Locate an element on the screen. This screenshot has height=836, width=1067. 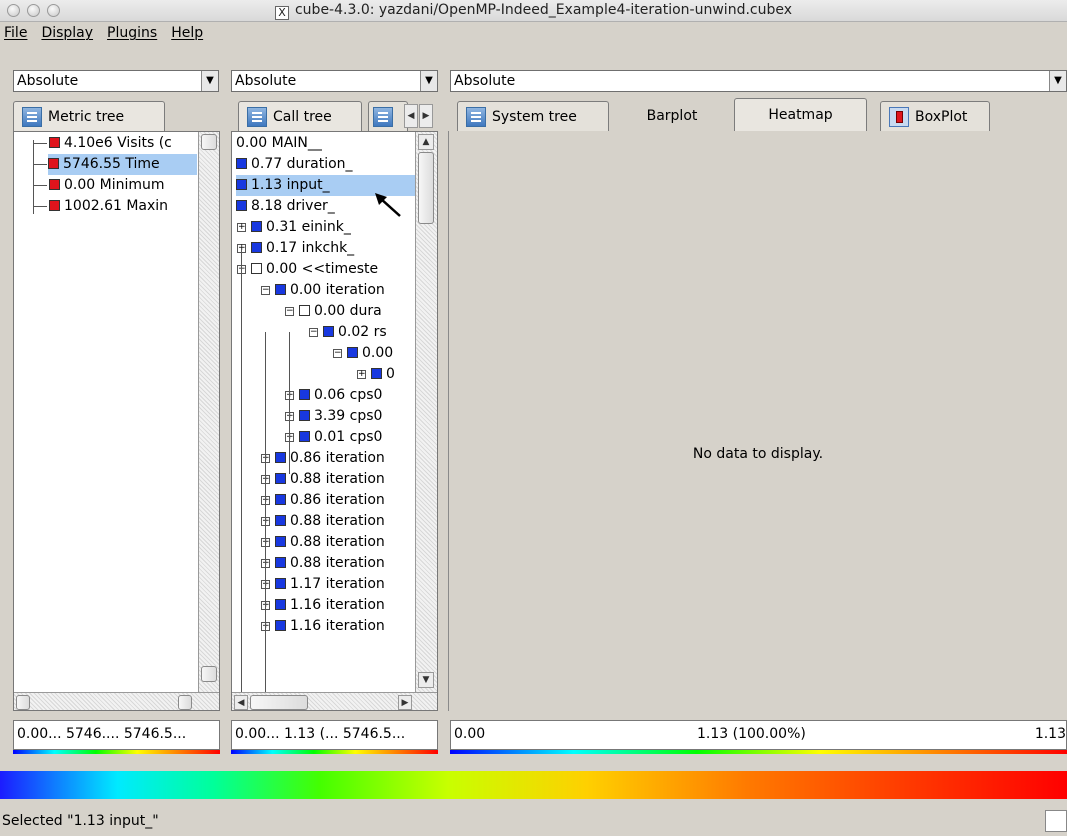
call-tree-item-label: 0.31 einink_ is located at coordinates (308, 227).